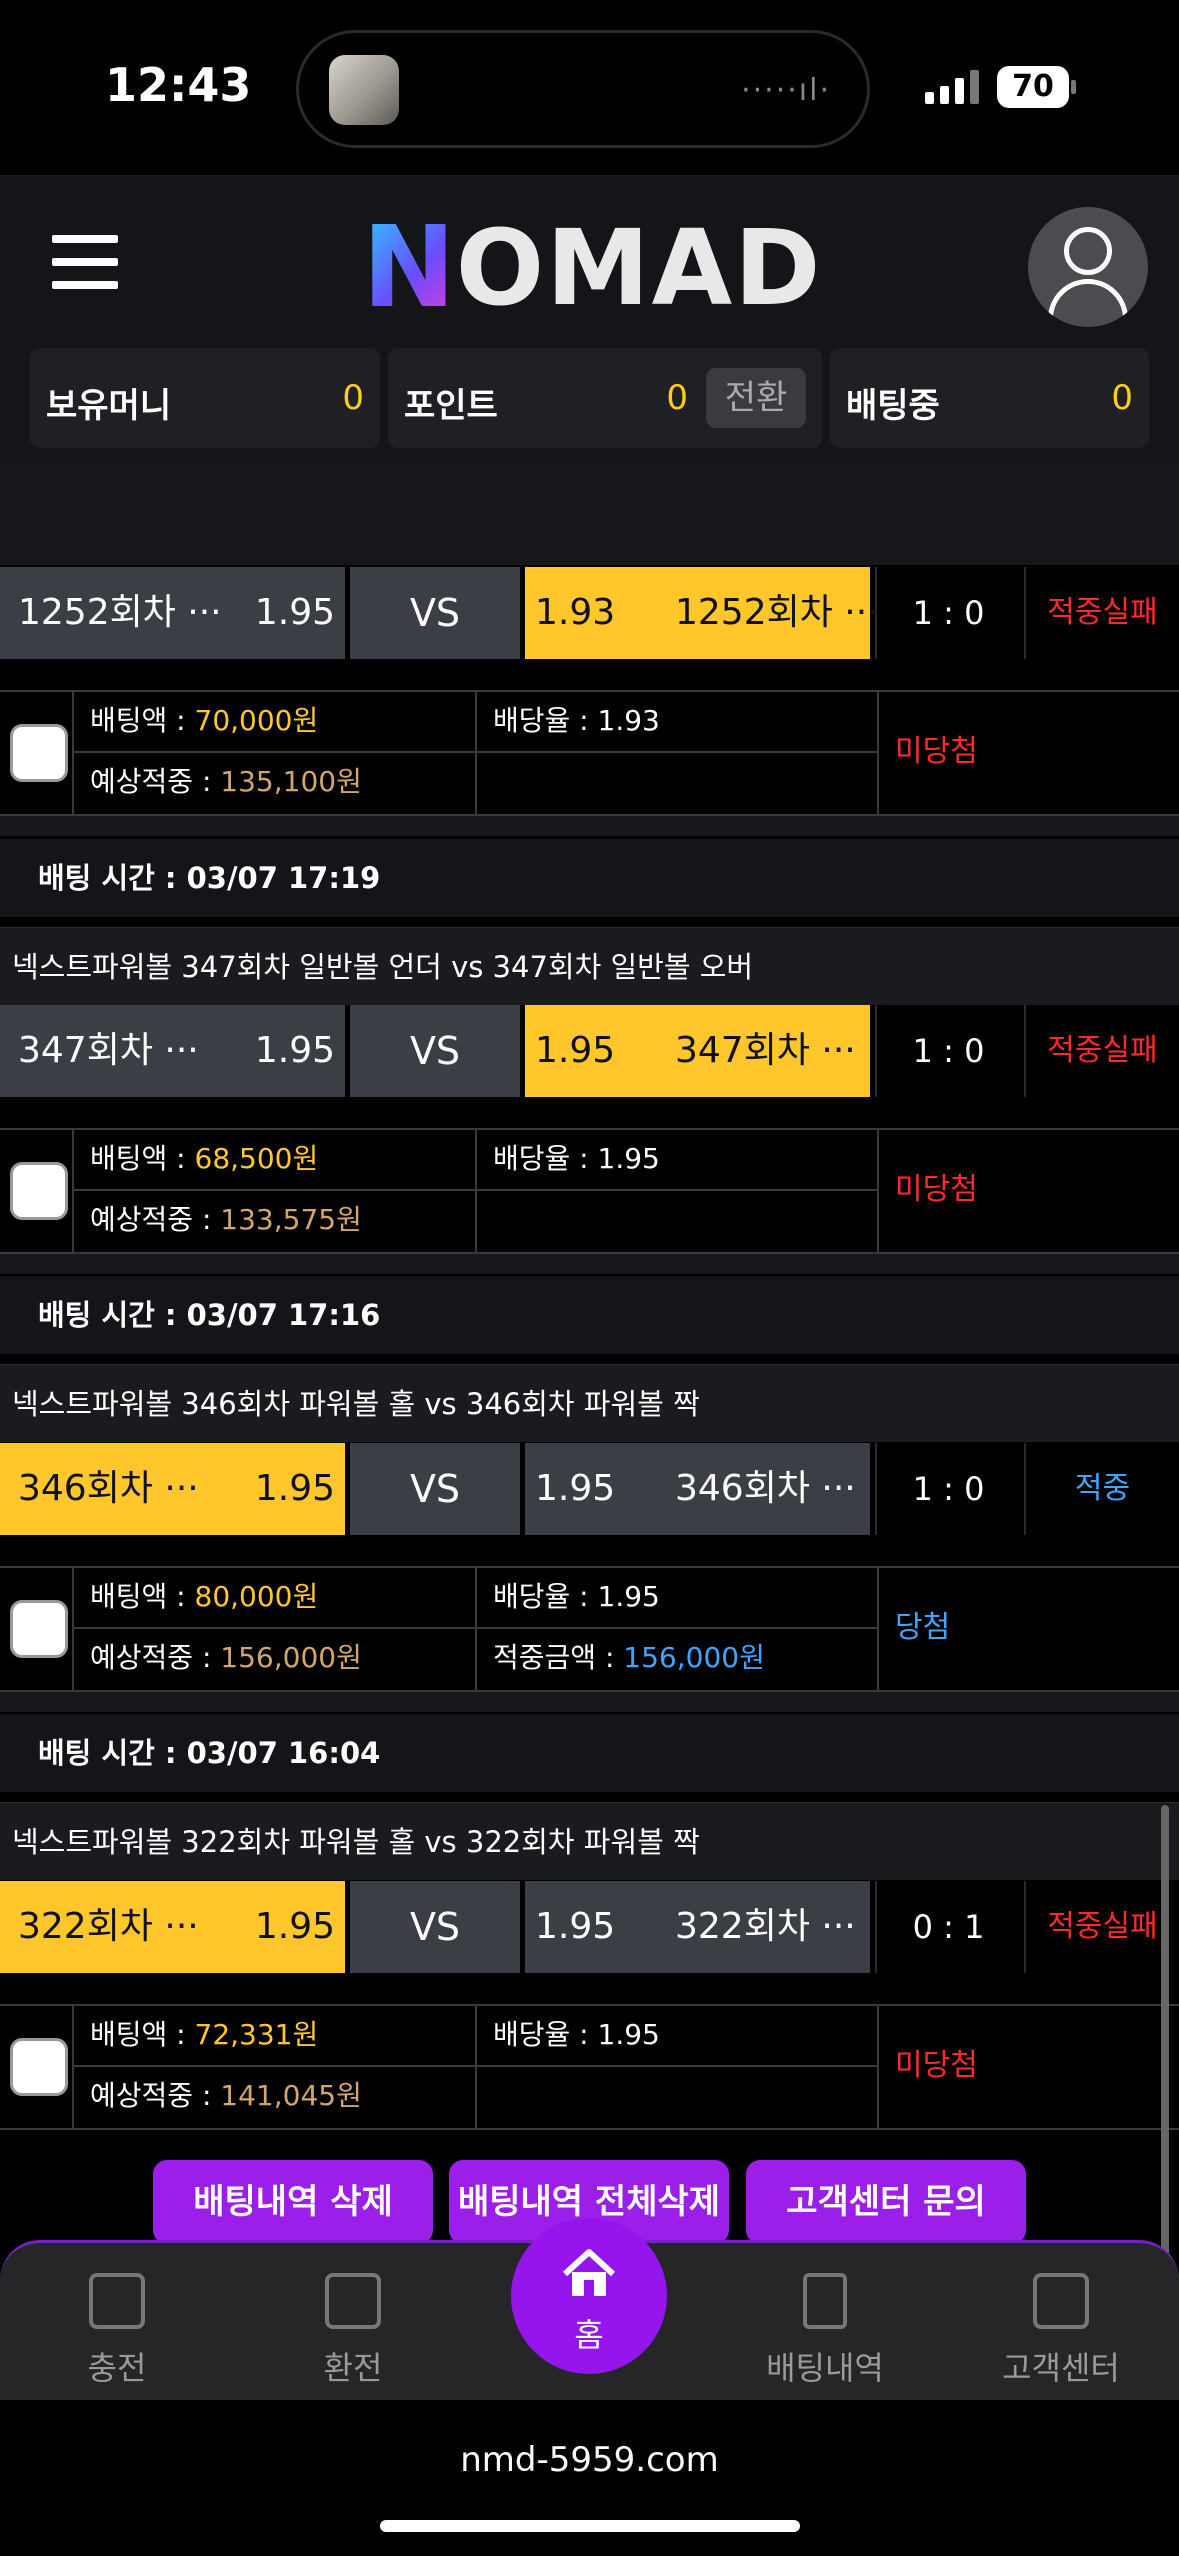 The height and width of the screenshot is (2556, 1179). What do you see at coordinates (886, 2200) in the screenshot?
I see `contact-support-button: 고객센터 문의` at bounding box center [886, 2200].